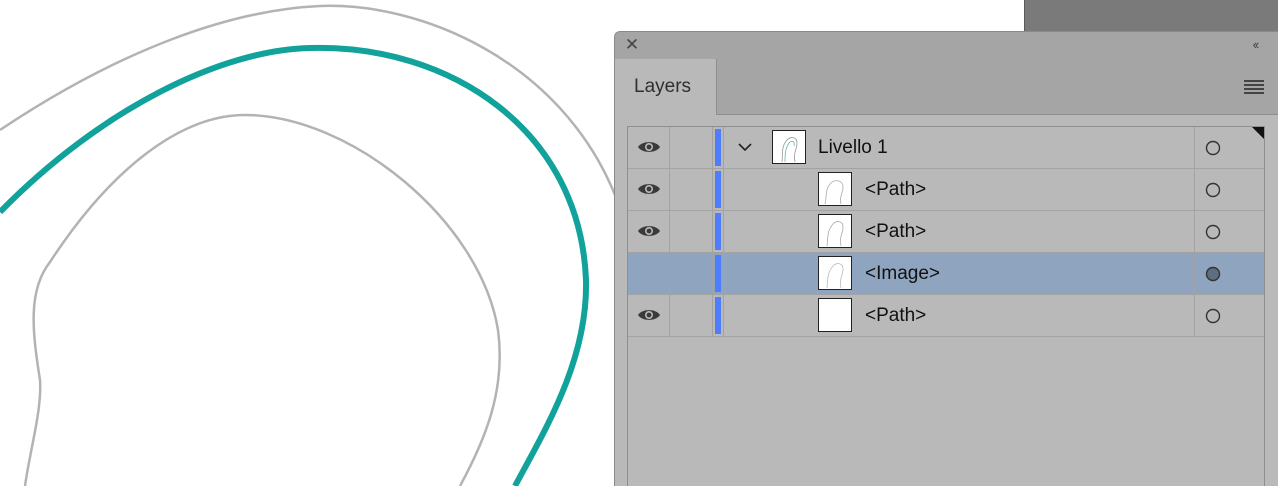  I want to click on tab-layers: Layers, so click(666, 87).